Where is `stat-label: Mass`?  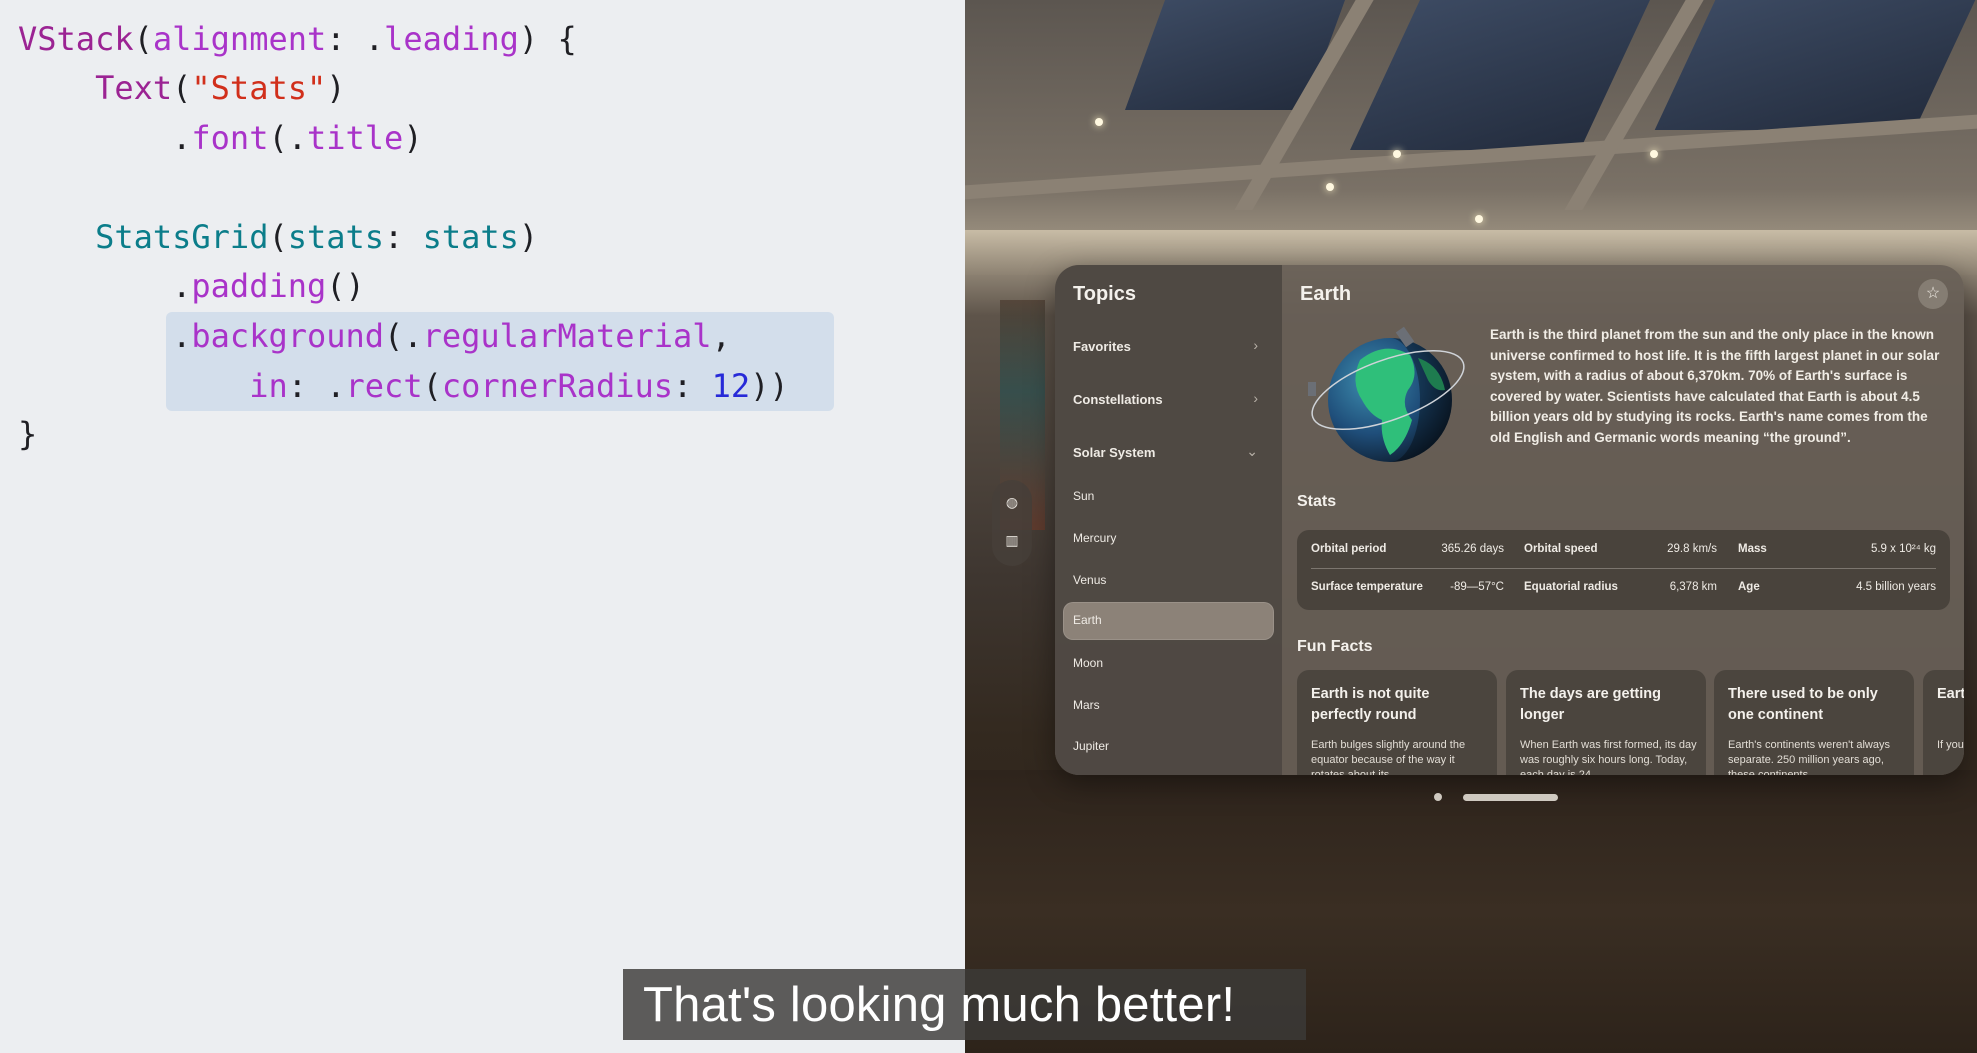
stat-label: Mass is located at coordinates (1752, 549).